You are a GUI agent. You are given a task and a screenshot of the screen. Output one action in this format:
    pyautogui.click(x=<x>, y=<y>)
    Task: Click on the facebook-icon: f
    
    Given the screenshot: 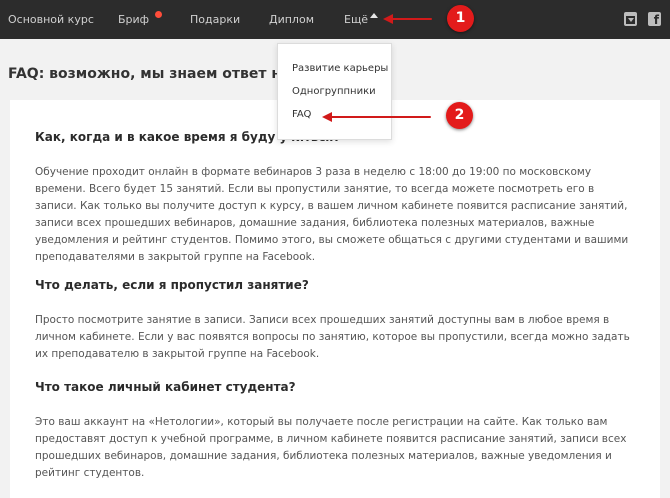 What is the action you would take?
    pyautogui.click(x=654, y=19)
    